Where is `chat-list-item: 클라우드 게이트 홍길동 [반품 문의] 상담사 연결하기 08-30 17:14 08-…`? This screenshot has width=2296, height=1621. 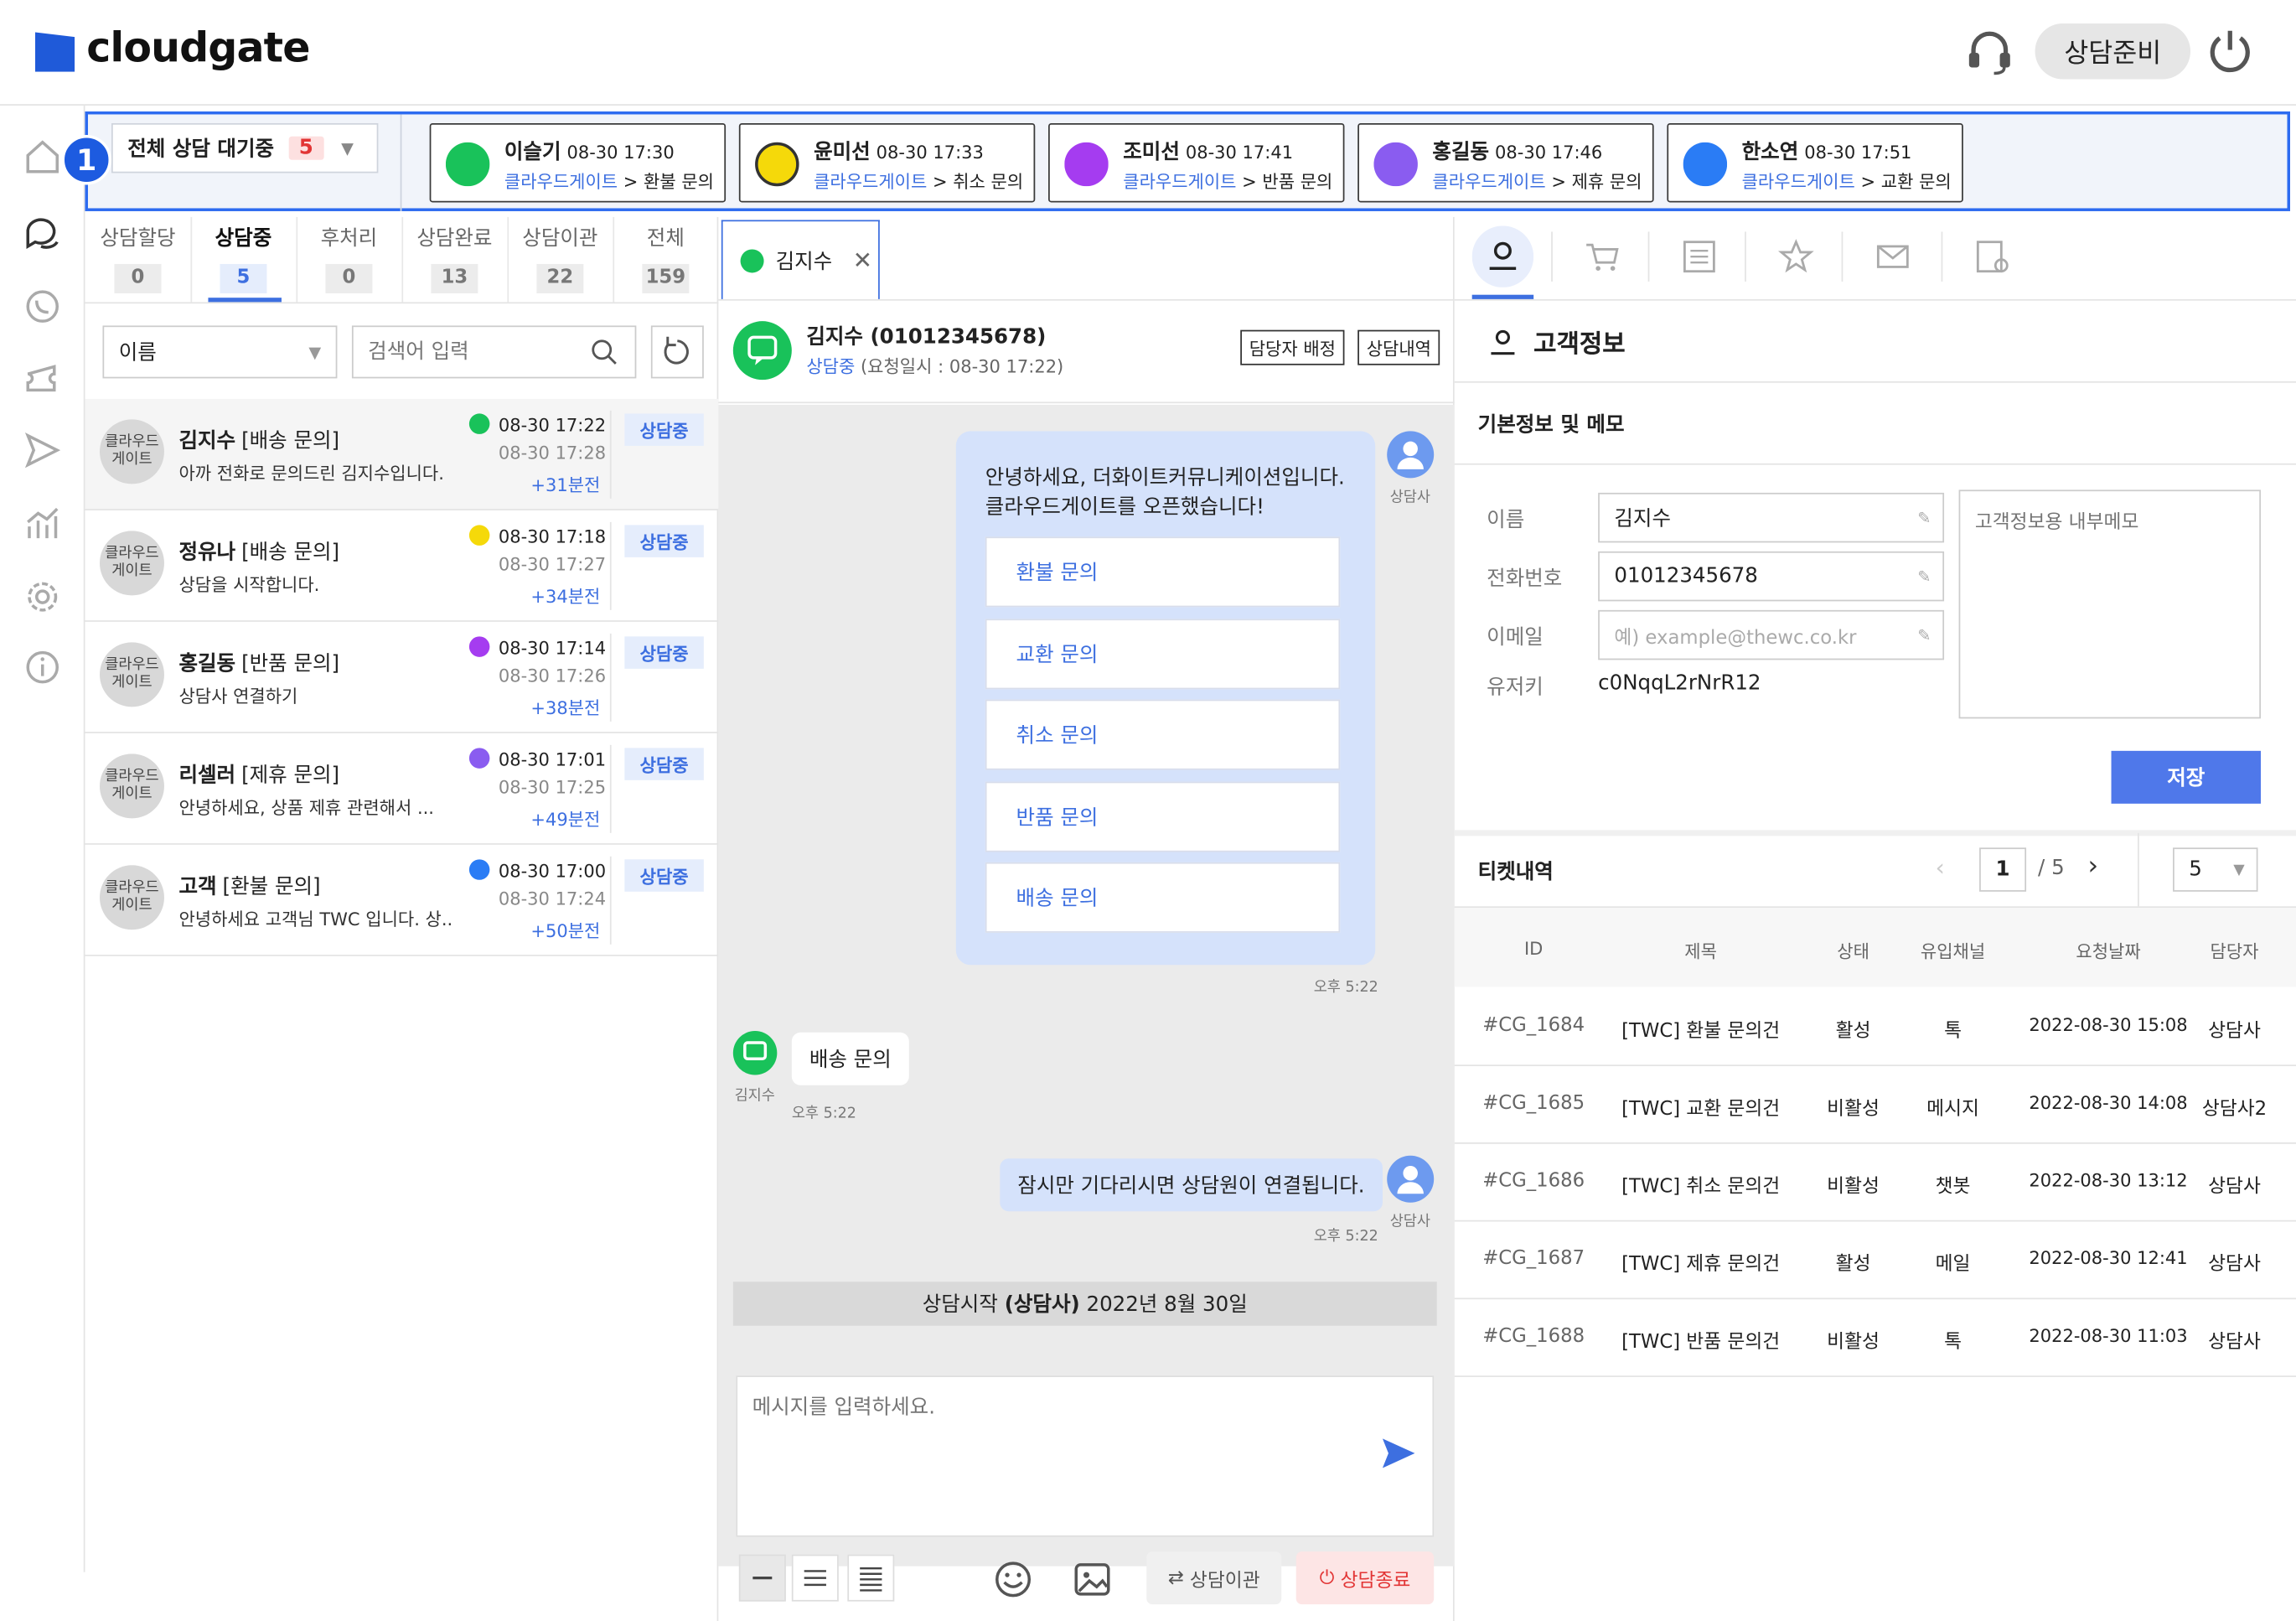 chat-list-item: 클라우드 게이트 홍길동 [반품 문의] 상담사 연결하기 08-30 17:14 08-… is located at coordinates (402, 677).